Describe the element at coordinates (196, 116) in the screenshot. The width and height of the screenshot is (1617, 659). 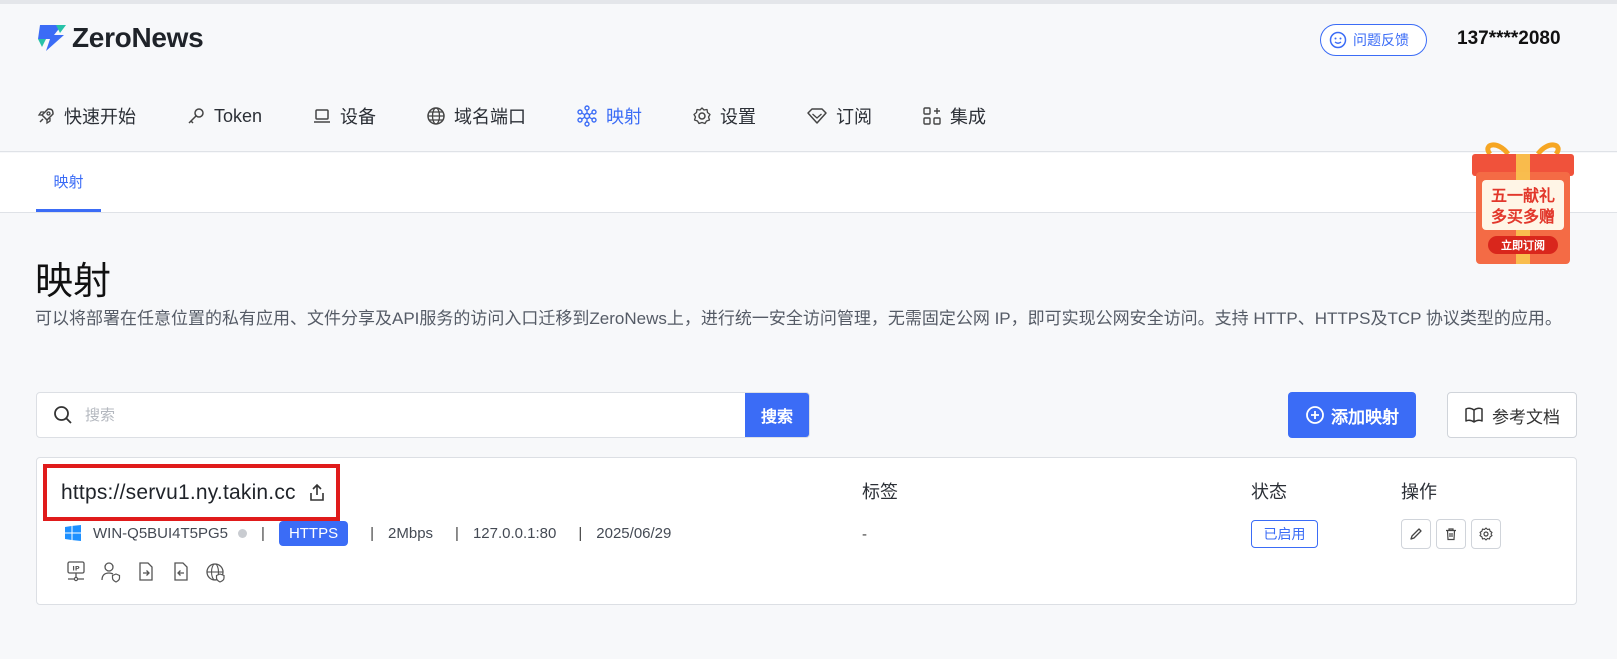
I see `key-icon` at that location.